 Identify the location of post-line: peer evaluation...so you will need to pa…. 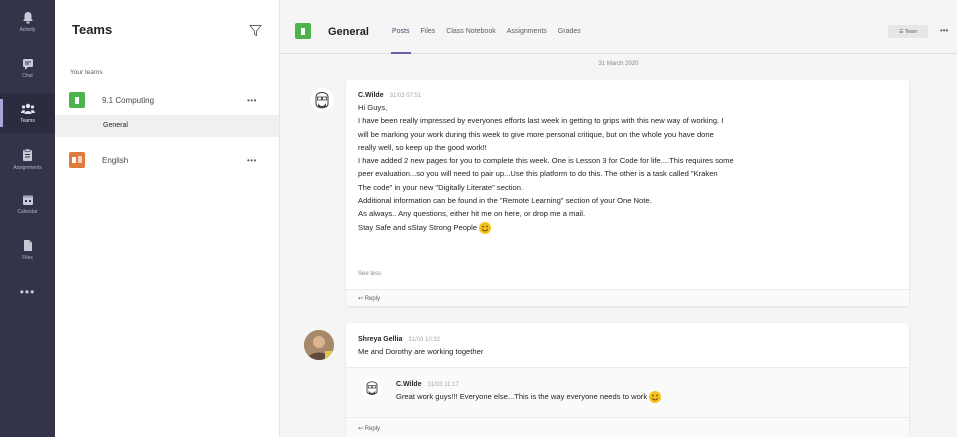
(538, 174).